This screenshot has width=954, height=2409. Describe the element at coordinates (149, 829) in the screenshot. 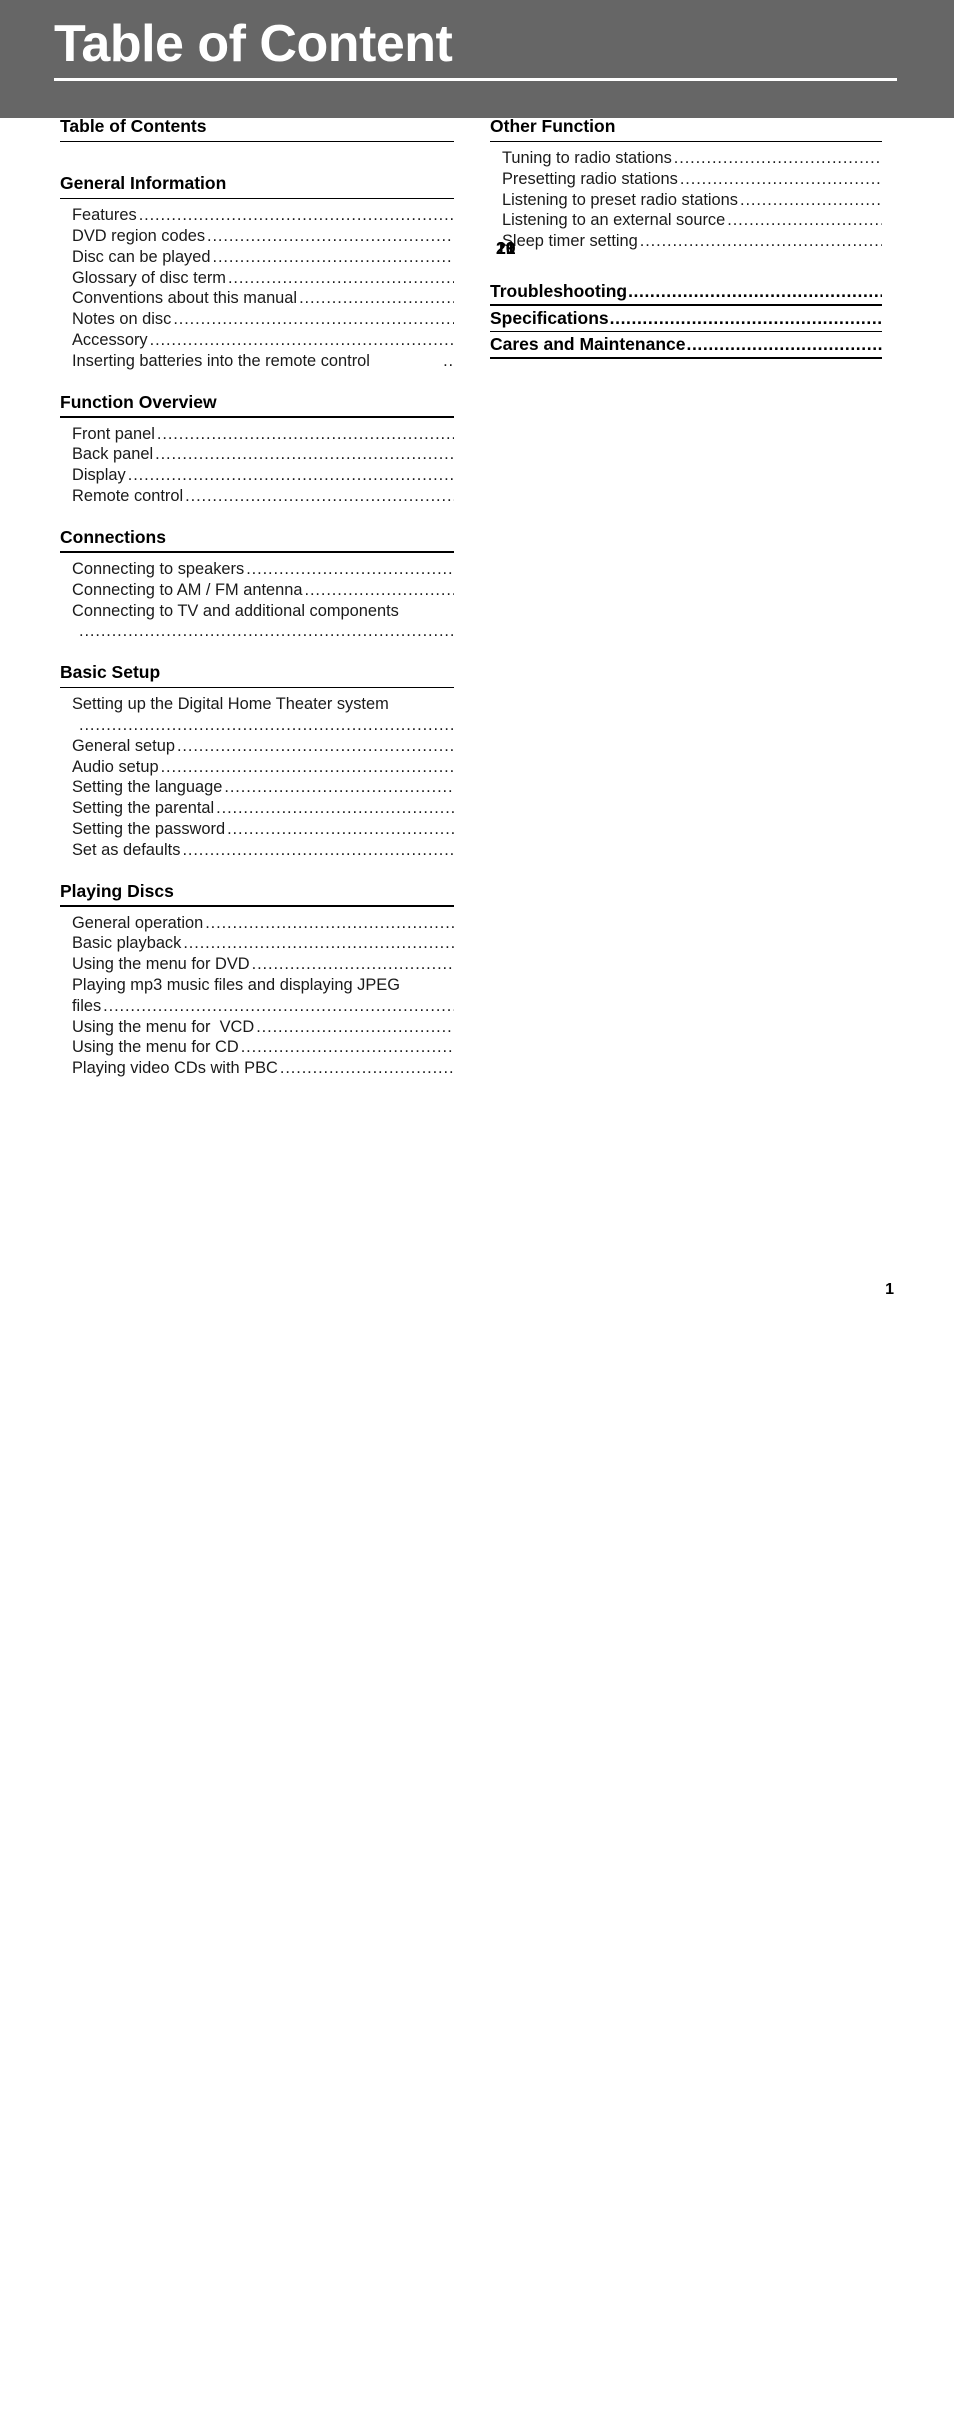

I see `toc-entry-label: Setting the password` at that location.